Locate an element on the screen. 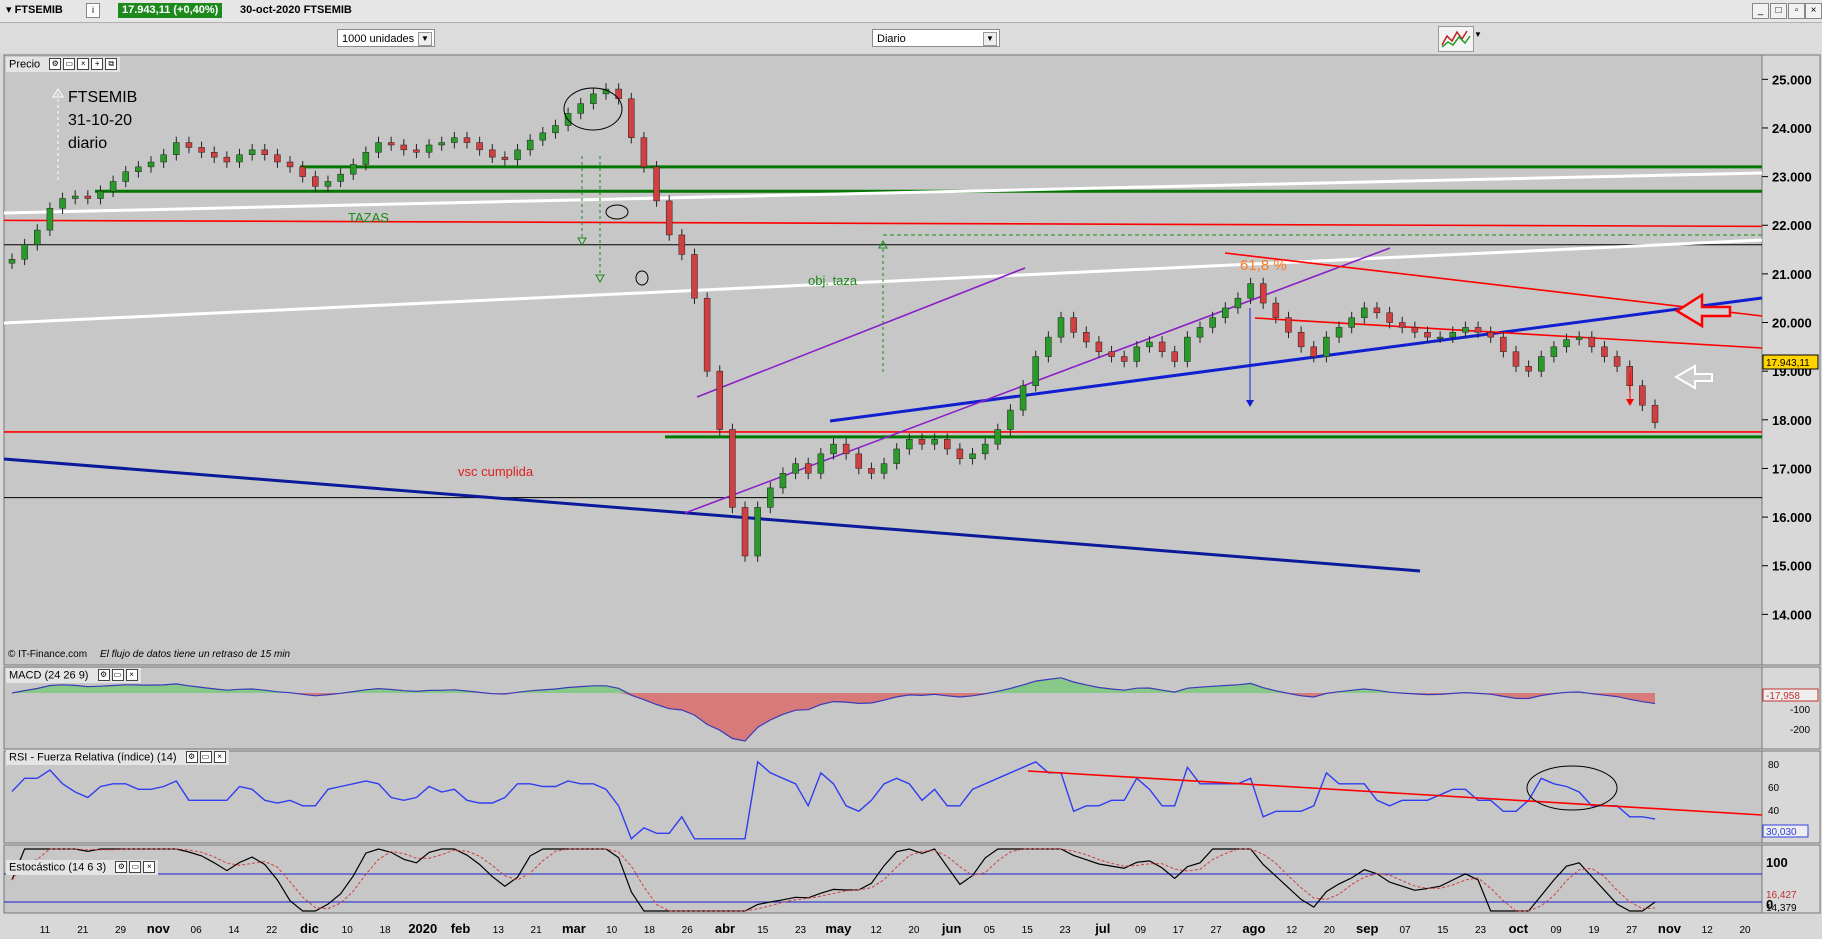  units-select: 1000 unidades ▼ is located at coordinates (386, 38).